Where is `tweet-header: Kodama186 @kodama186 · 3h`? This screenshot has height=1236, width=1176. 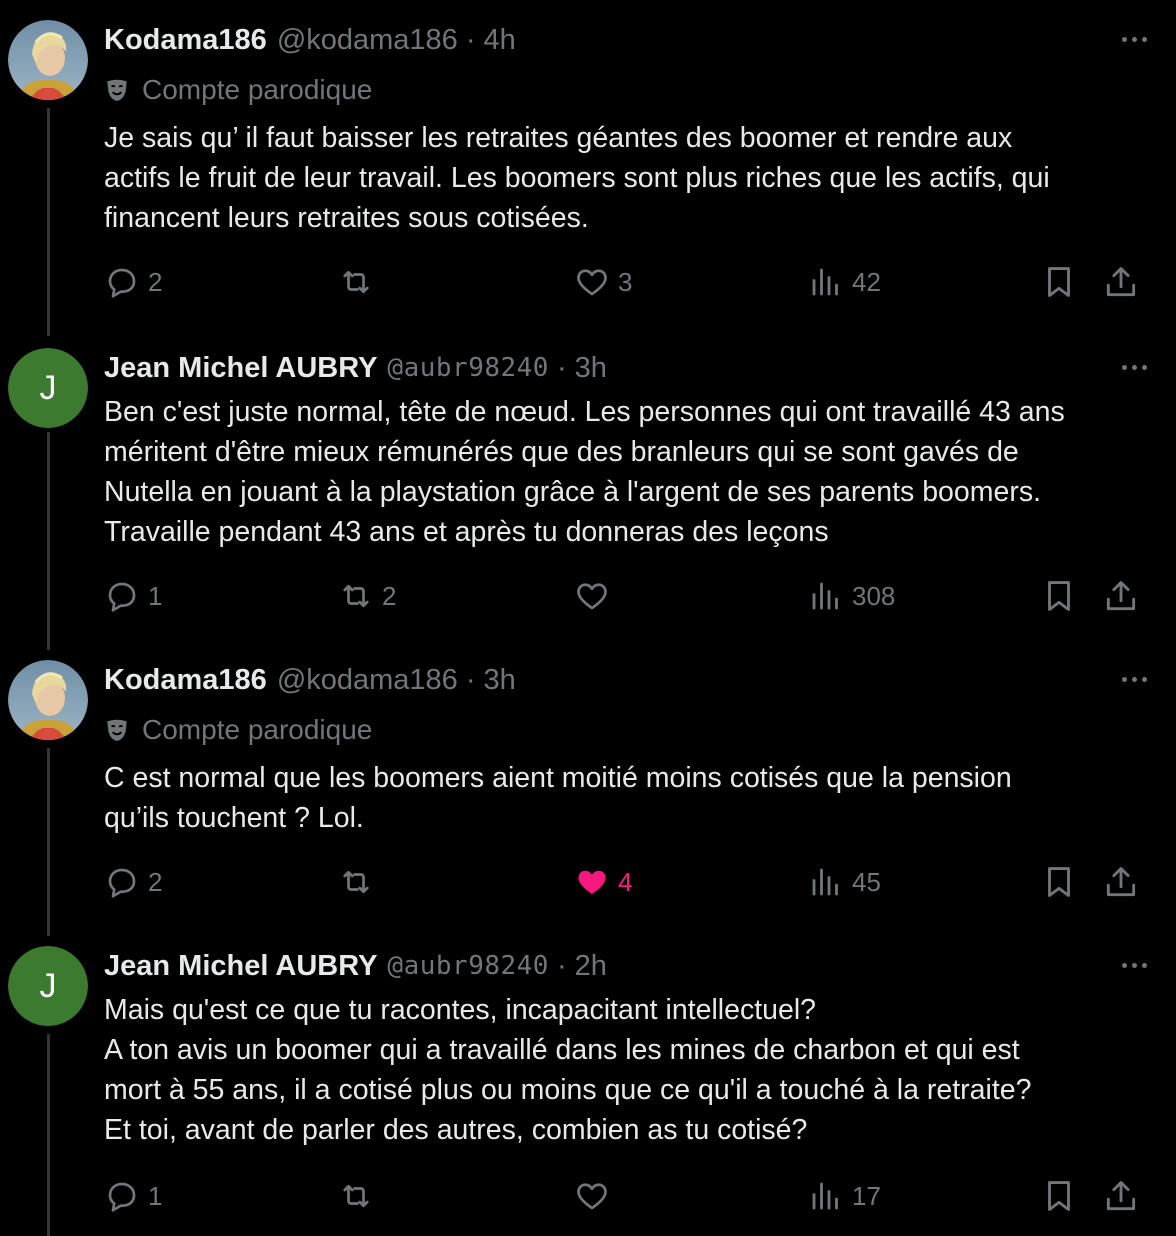
tweet-header: Kodama186 @kodama186 · 3h is located at coordinates (310, 680).